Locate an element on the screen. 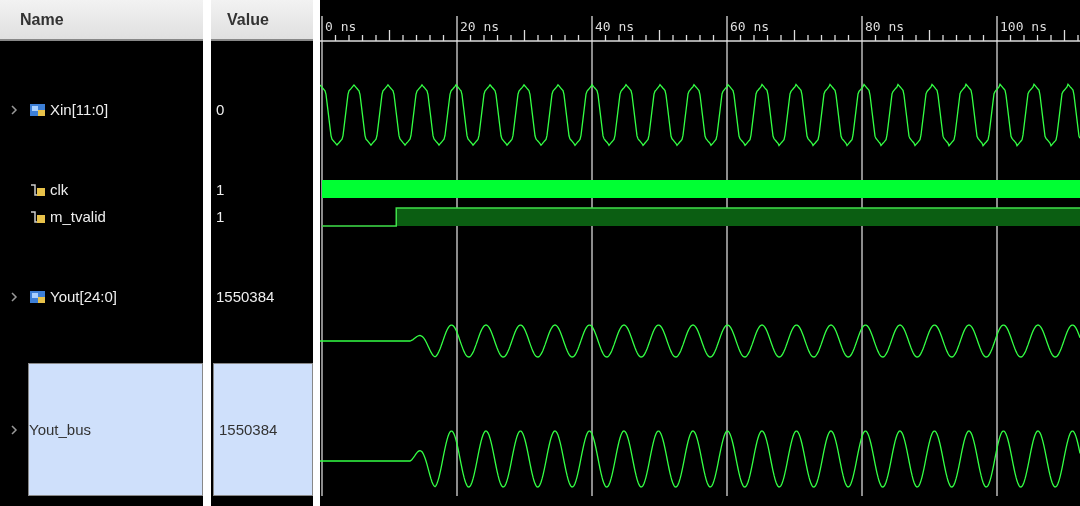  signal-name-row: m_tvalid is located at coordinates (101, 216).